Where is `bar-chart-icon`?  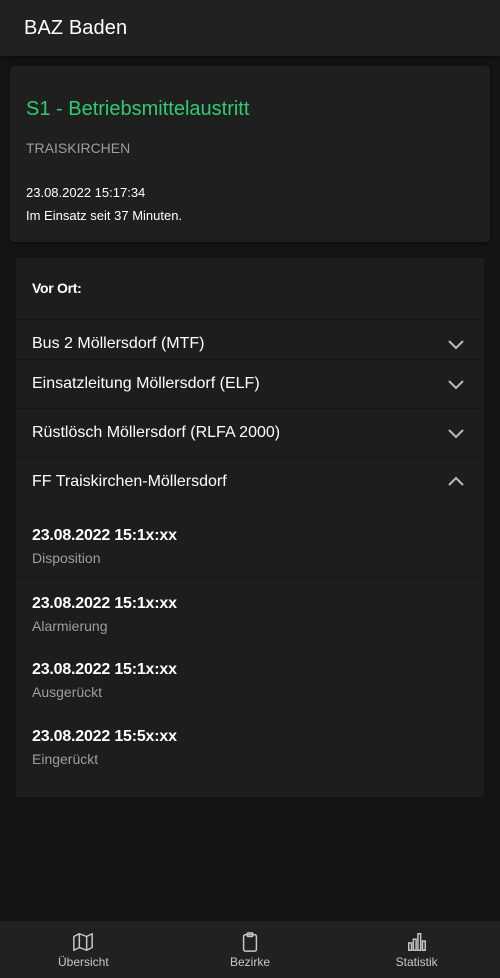
bar-chart-icon is located at coordinates (417, 942).